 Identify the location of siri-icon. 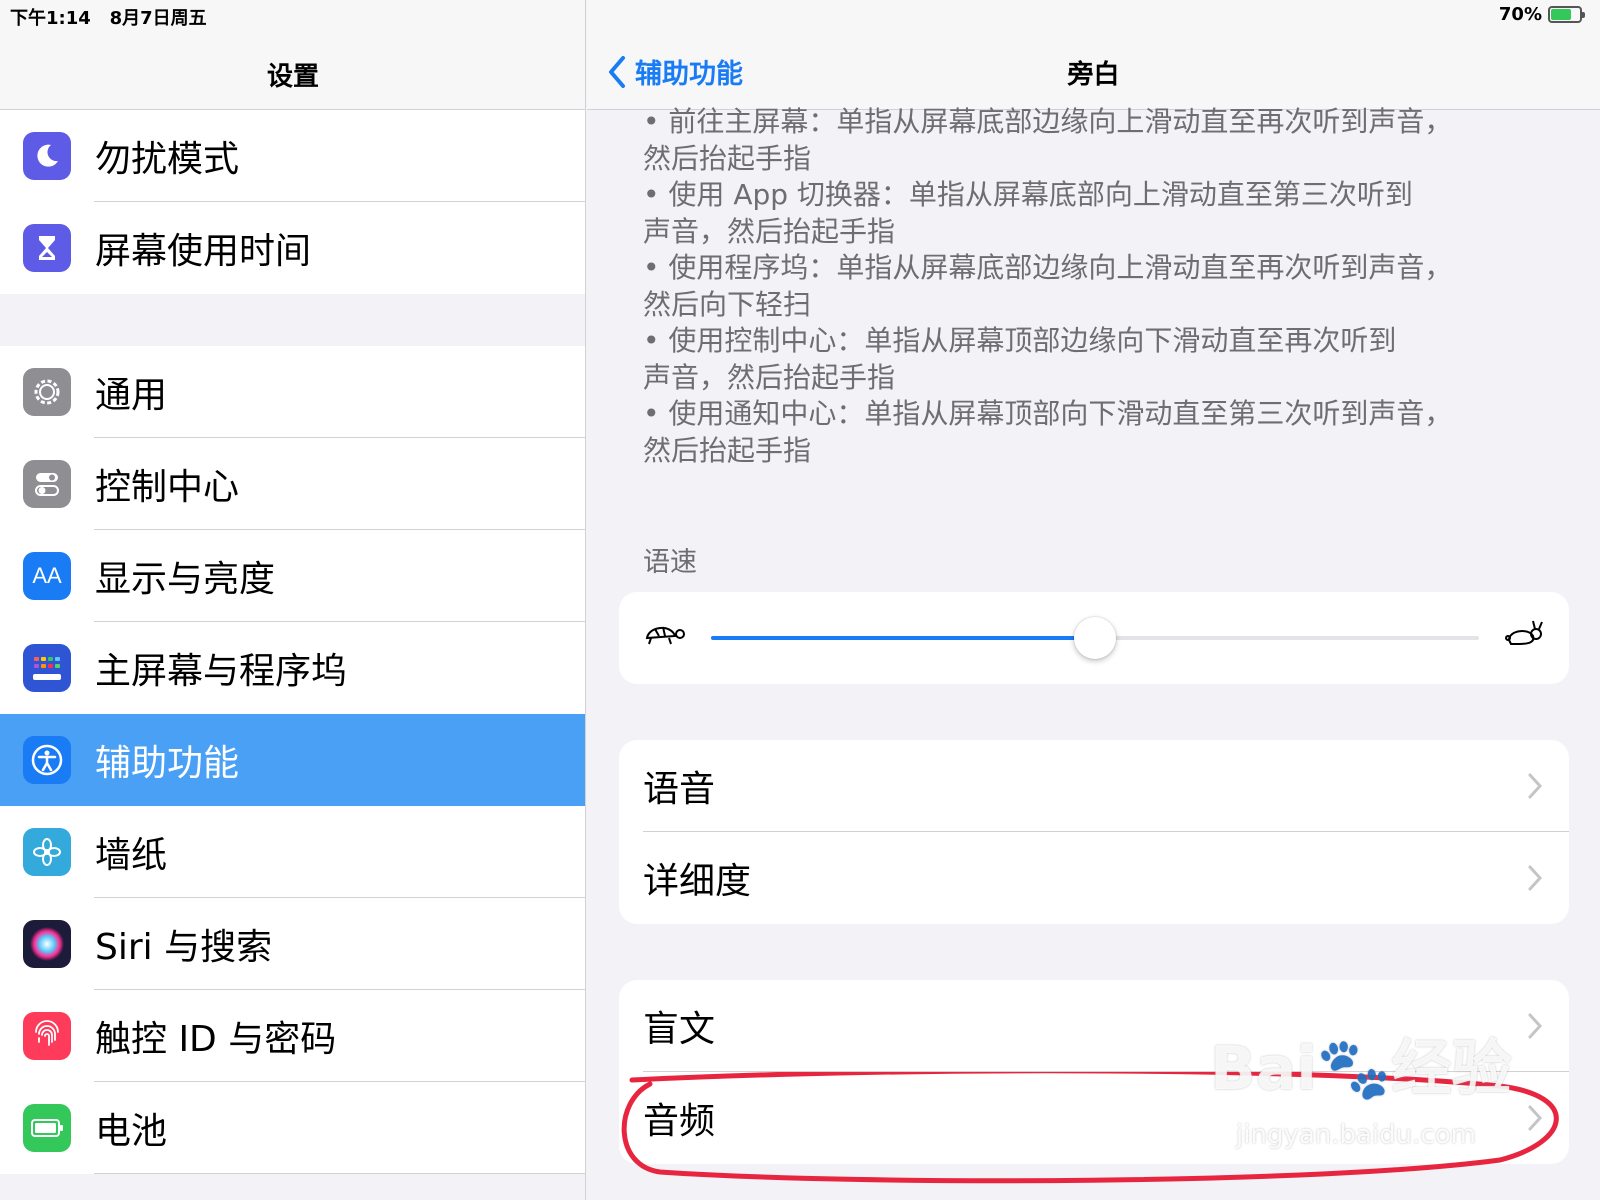
(47, 944).